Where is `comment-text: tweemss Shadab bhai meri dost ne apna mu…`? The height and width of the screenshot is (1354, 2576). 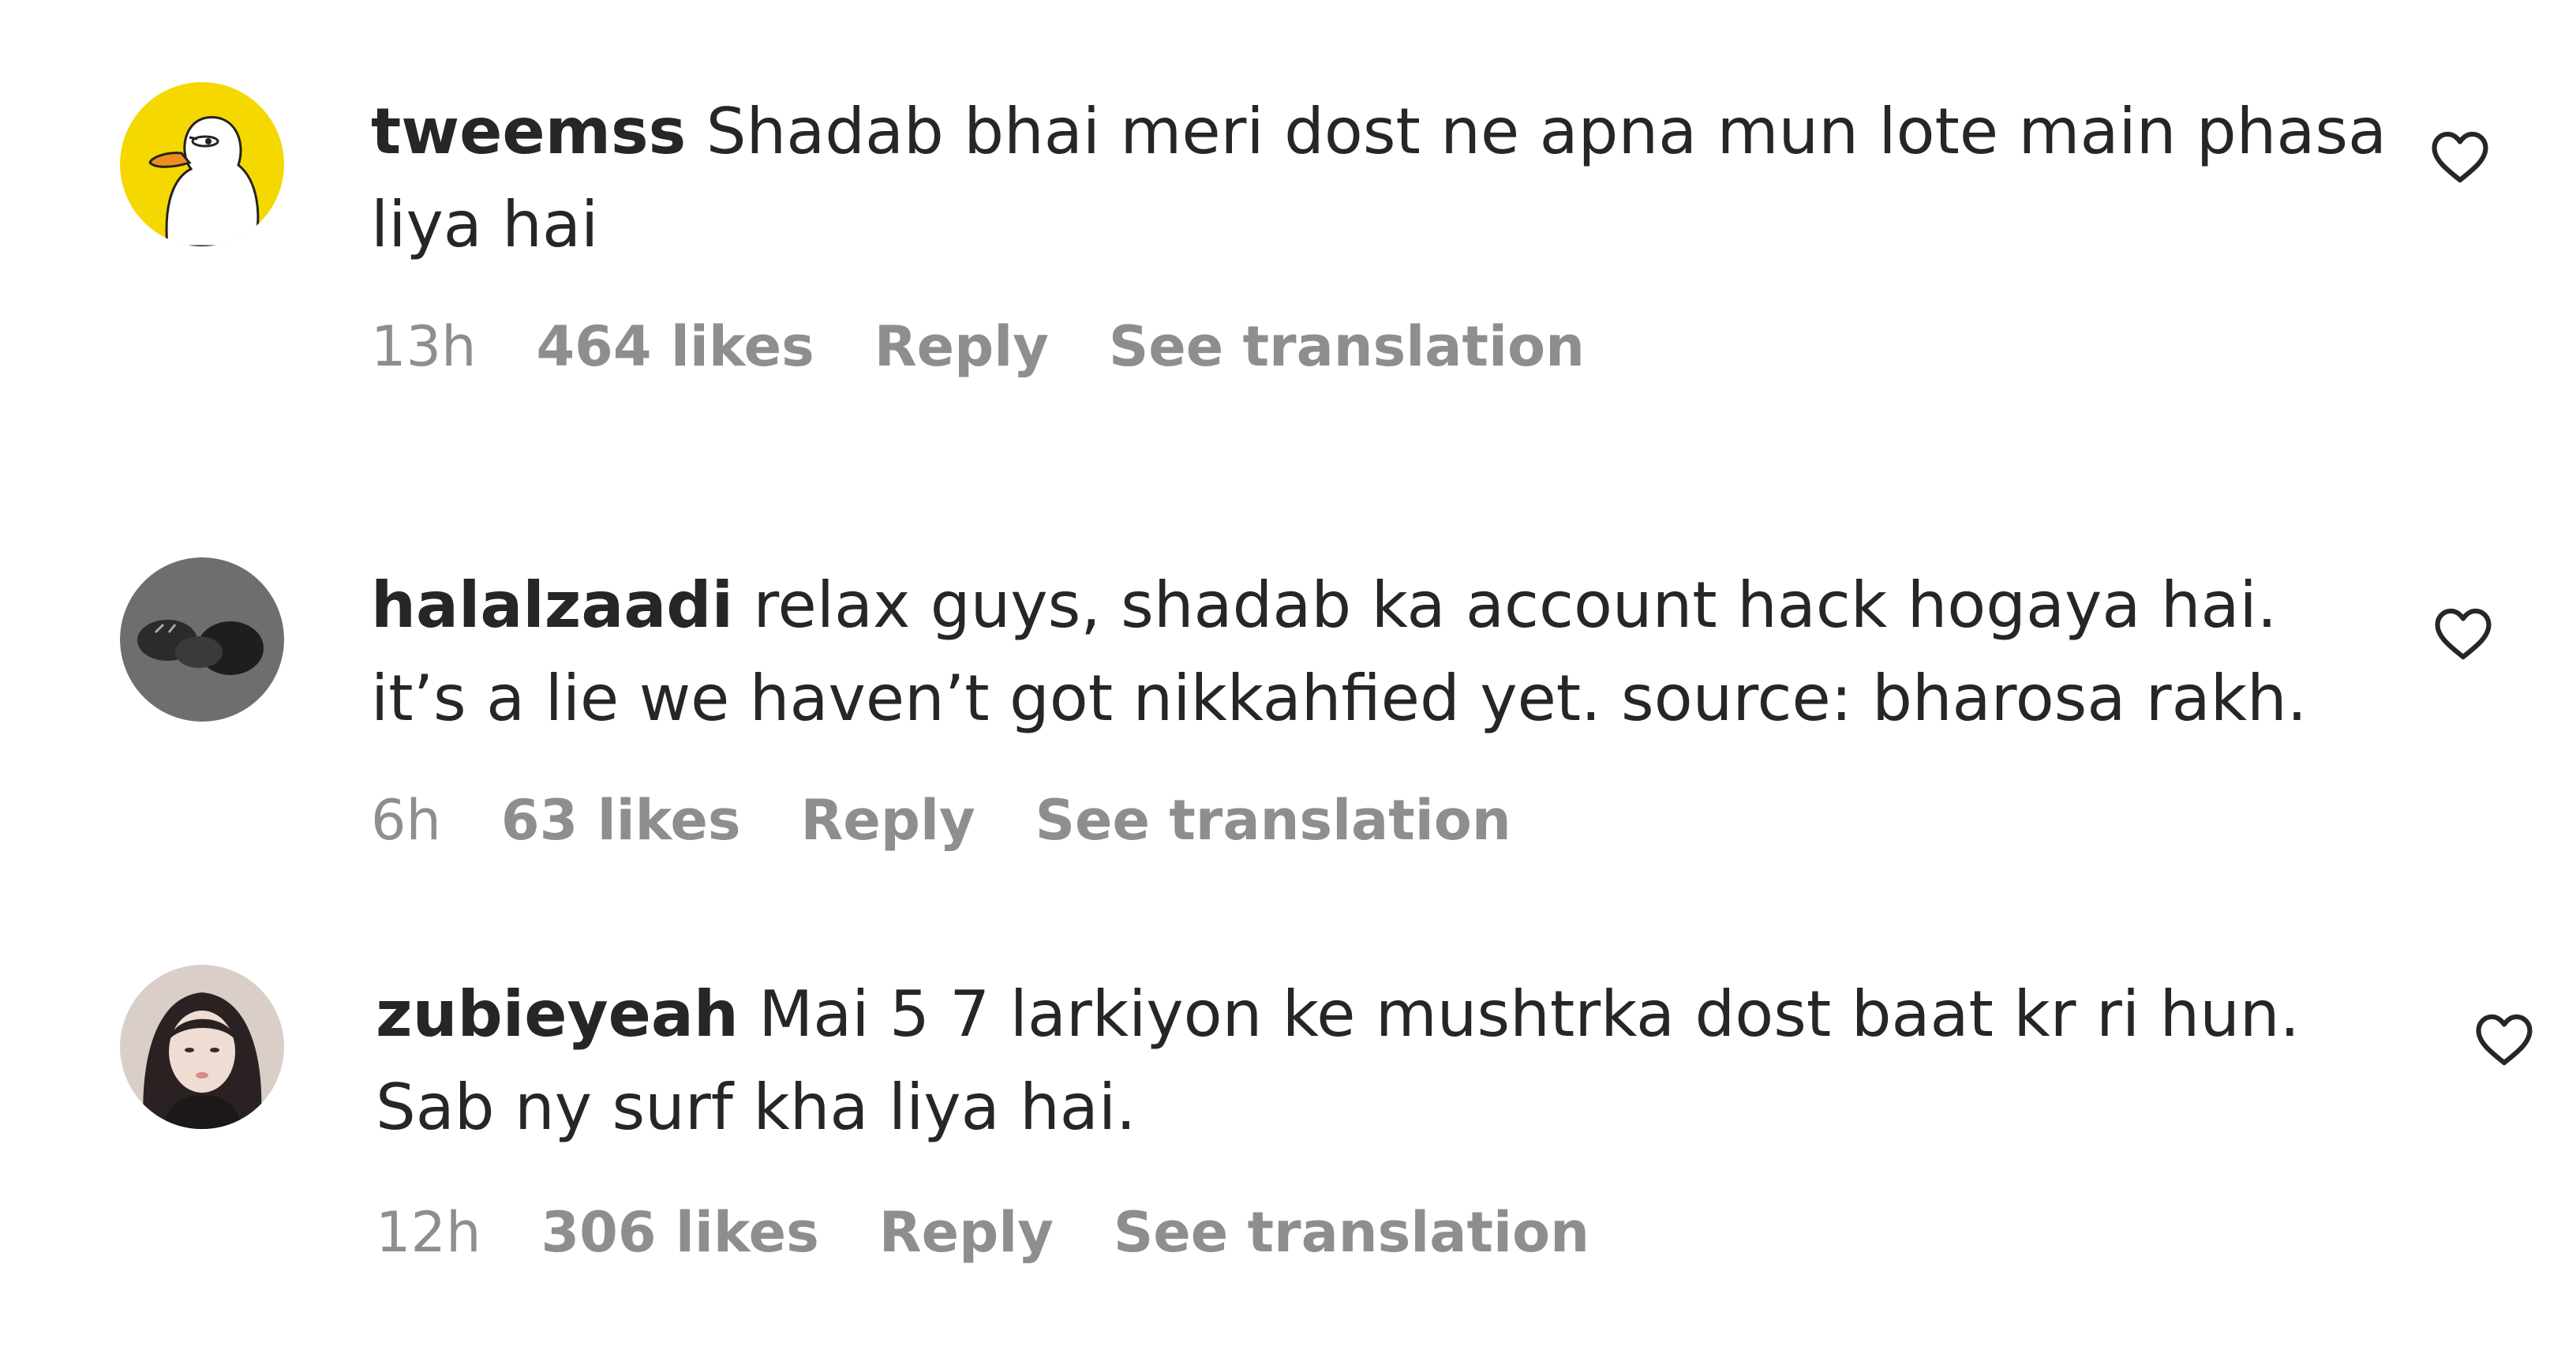 comment-text: tweemss Shadab bhai meri dost ne apna mu… is located at coordinates (1381, 179).